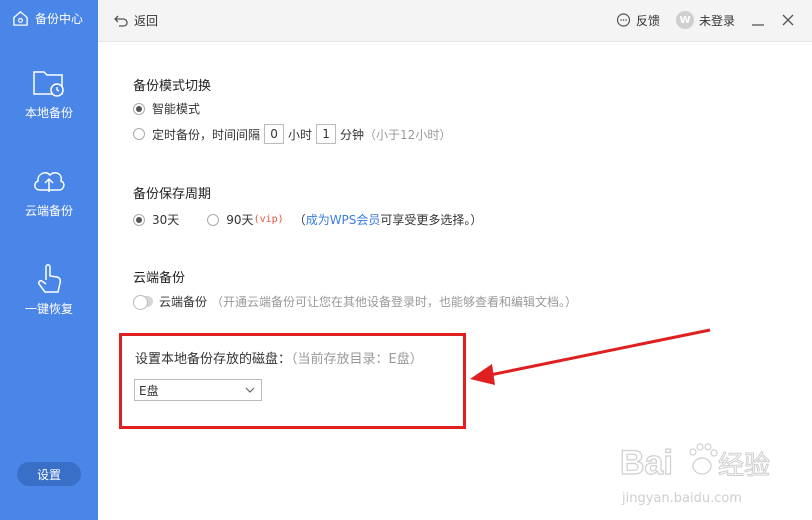 The width and height of the screenshot is (812, 520). Describe the element at coordinates (394, 302) in the screenshot. I see `cloud-hint: （开通云端备份可让您在其他设备登录时，也能够查看和编辑文档。）` at that location.